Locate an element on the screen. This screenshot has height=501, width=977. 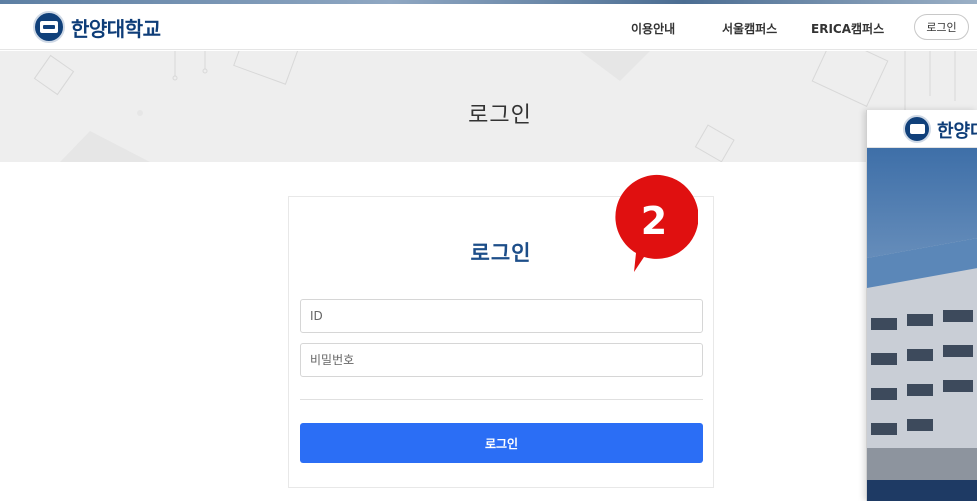
overlay-header: 한양대 is located at coordinates (922, 129).